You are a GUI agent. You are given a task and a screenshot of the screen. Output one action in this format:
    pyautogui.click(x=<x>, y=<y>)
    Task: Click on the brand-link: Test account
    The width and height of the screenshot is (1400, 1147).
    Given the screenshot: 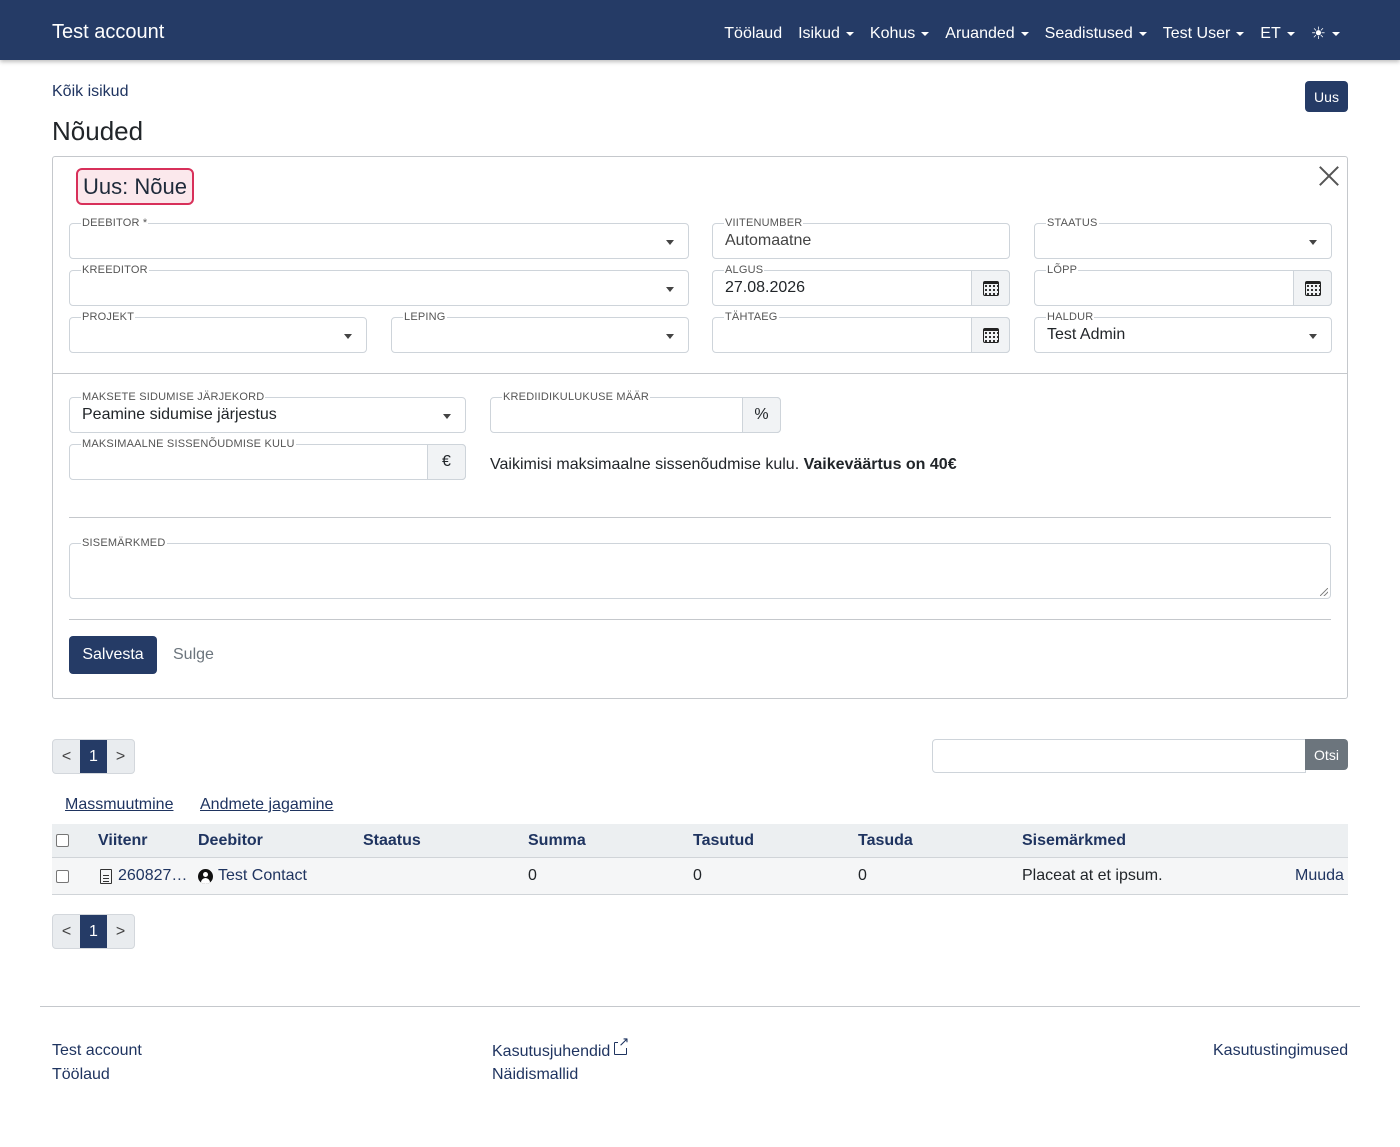 What is the action you would take?
    pyautogui.click(x=108, y=32)
    